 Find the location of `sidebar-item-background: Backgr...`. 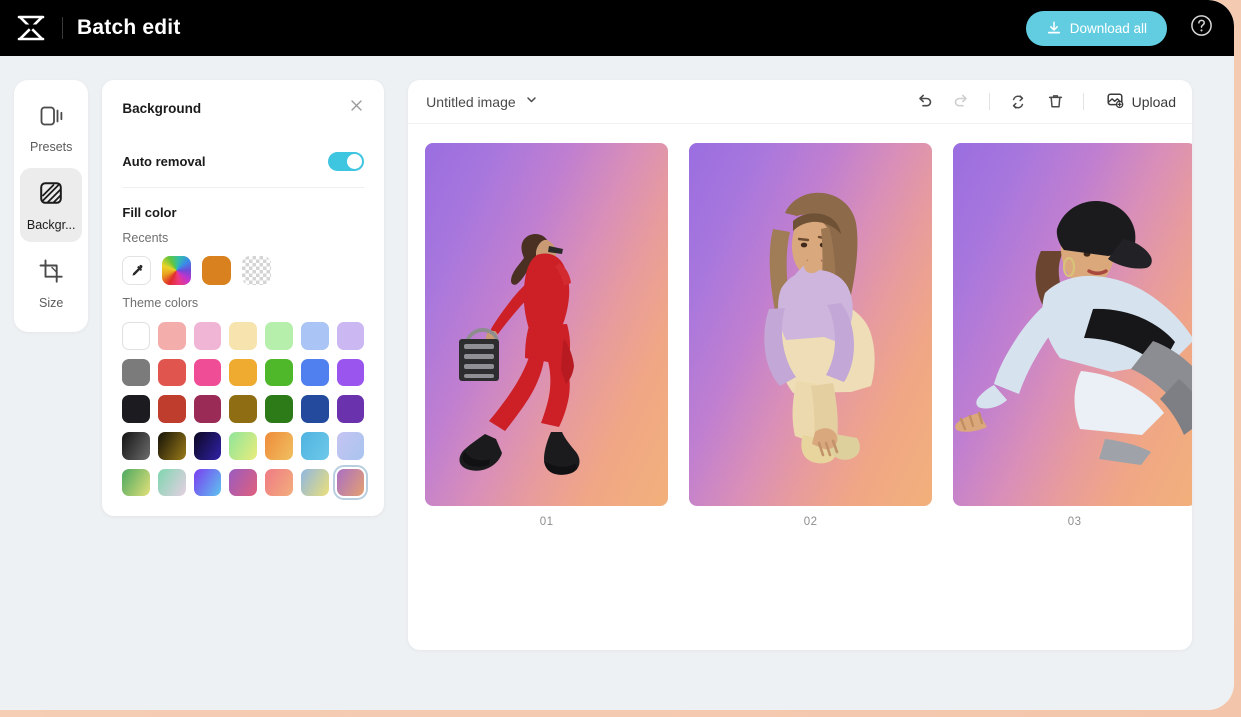

sidebar-item-background: Backgr... is located at coordinates (51, 205).